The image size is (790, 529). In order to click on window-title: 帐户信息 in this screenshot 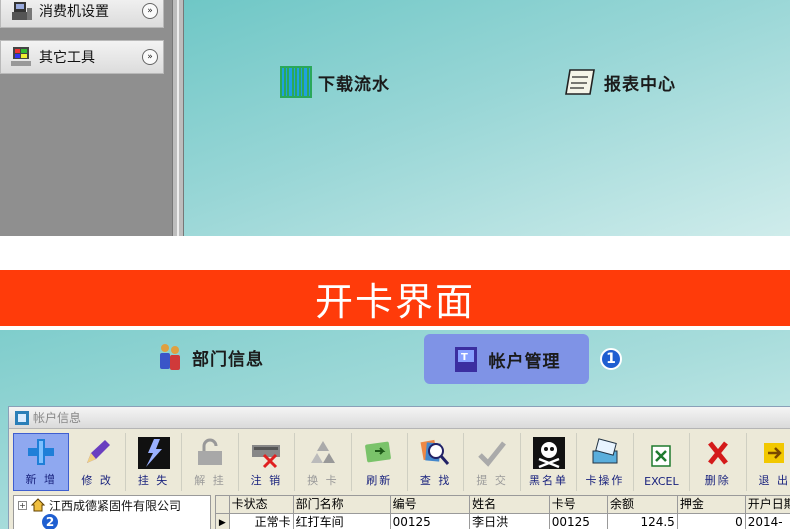, I will do `click(57, 418)`.